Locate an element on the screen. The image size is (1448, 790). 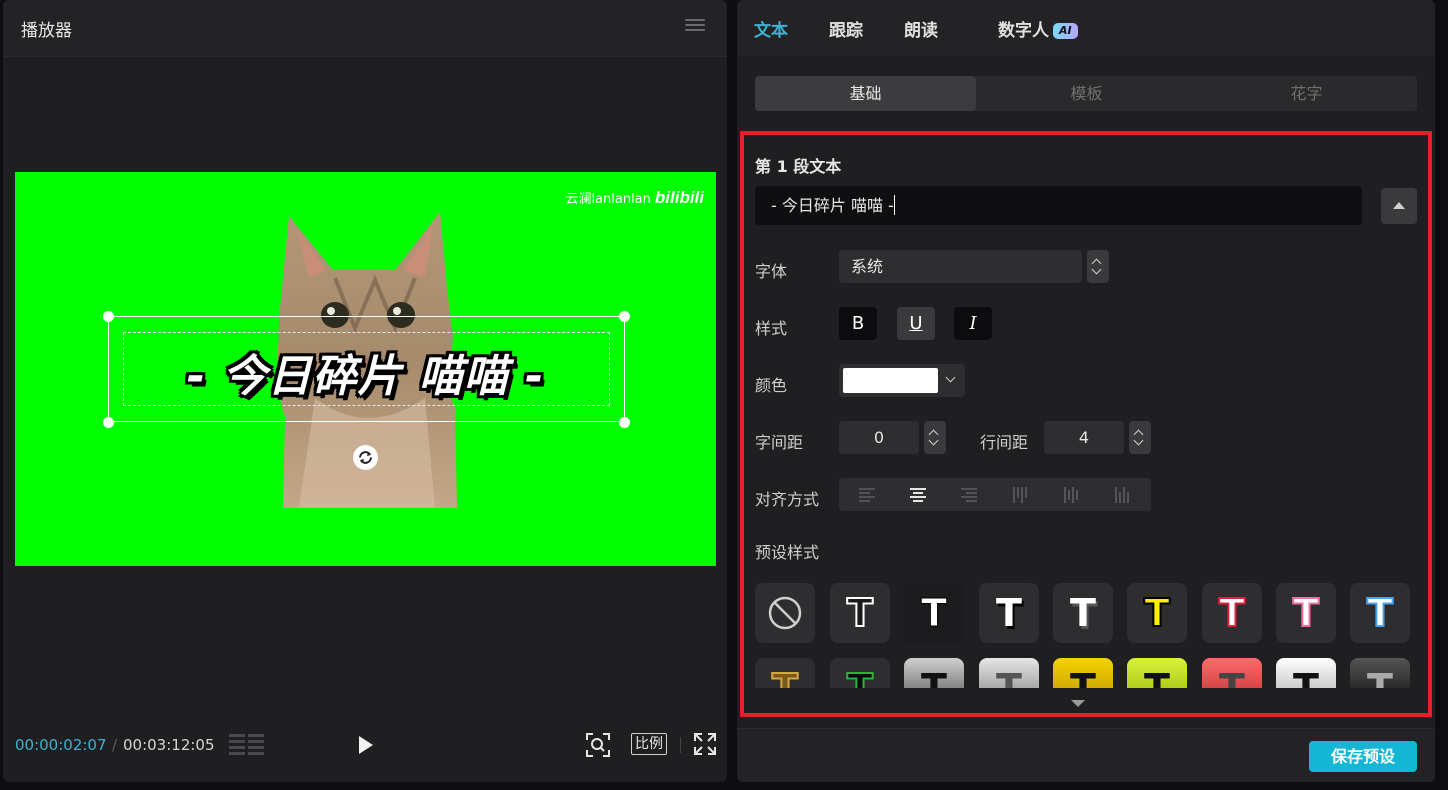
alignment-group is located at coordinates (995, 494).